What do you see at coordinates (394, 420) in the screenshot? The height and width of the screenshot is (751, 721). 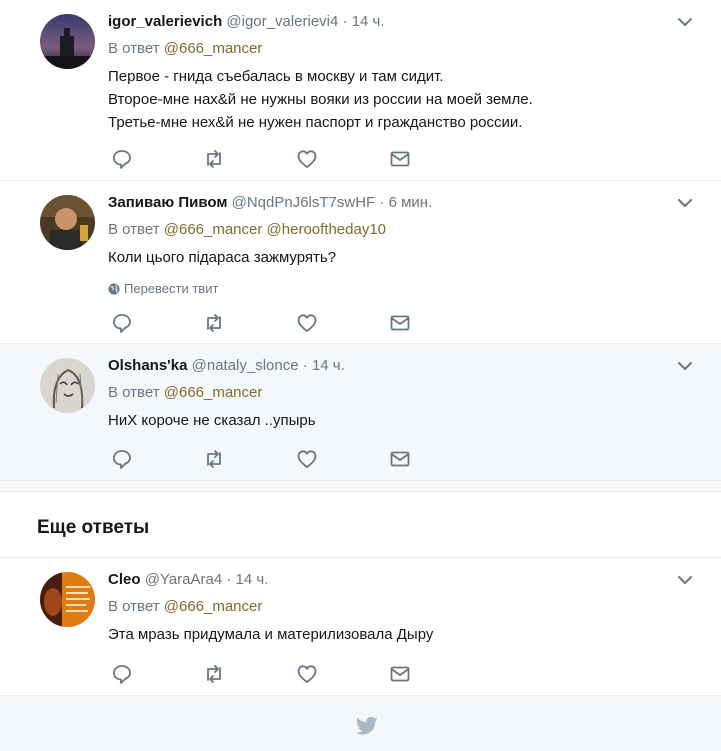 I see `tweet-text: НиХ короче не сказал ..упырь` at bounding box center [394, 420].